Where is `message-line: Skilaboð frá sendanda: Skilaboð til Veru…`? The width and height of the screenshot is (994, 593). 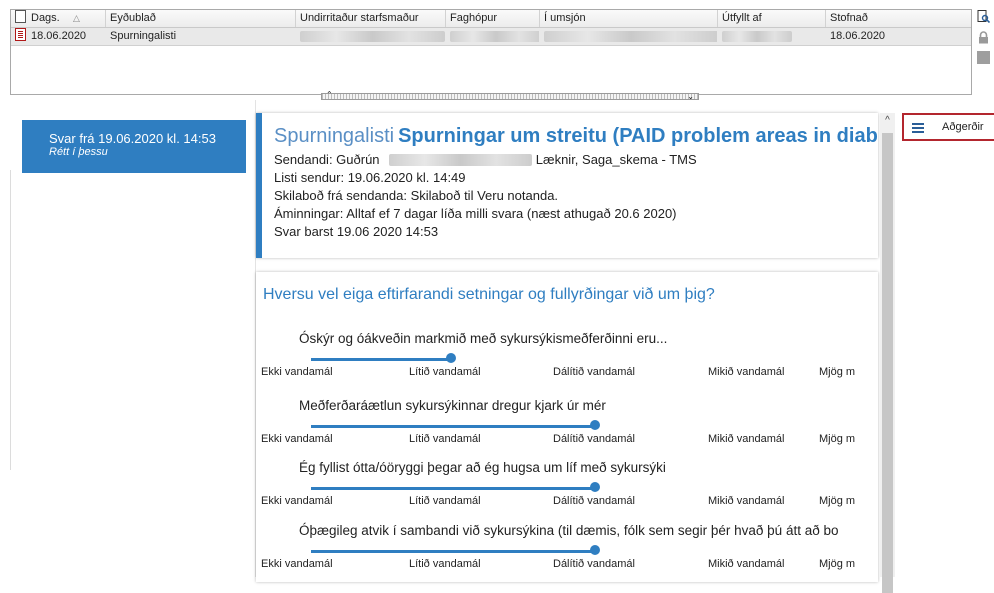 message-line: Skilaboð frá sendanda: Skilaboð til Veru… is located at coordinates (416, 195).